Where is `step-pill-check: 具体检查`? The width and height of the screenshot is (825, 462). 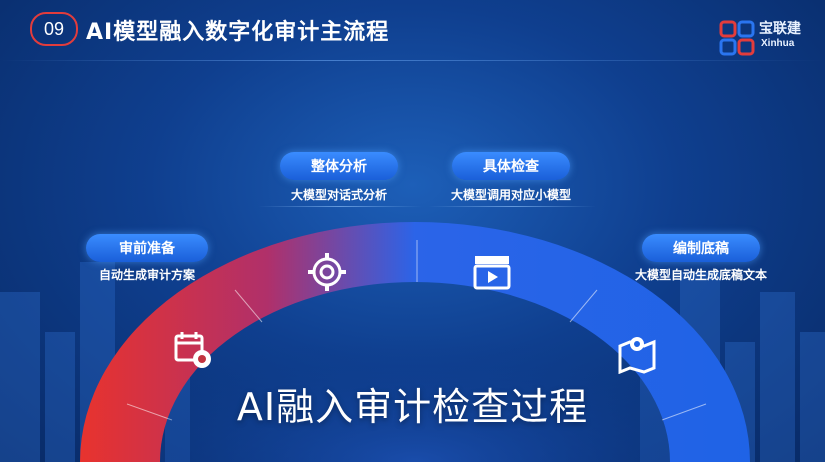 step-pill-check: 具体检查 is located at coordinates (511, 166).